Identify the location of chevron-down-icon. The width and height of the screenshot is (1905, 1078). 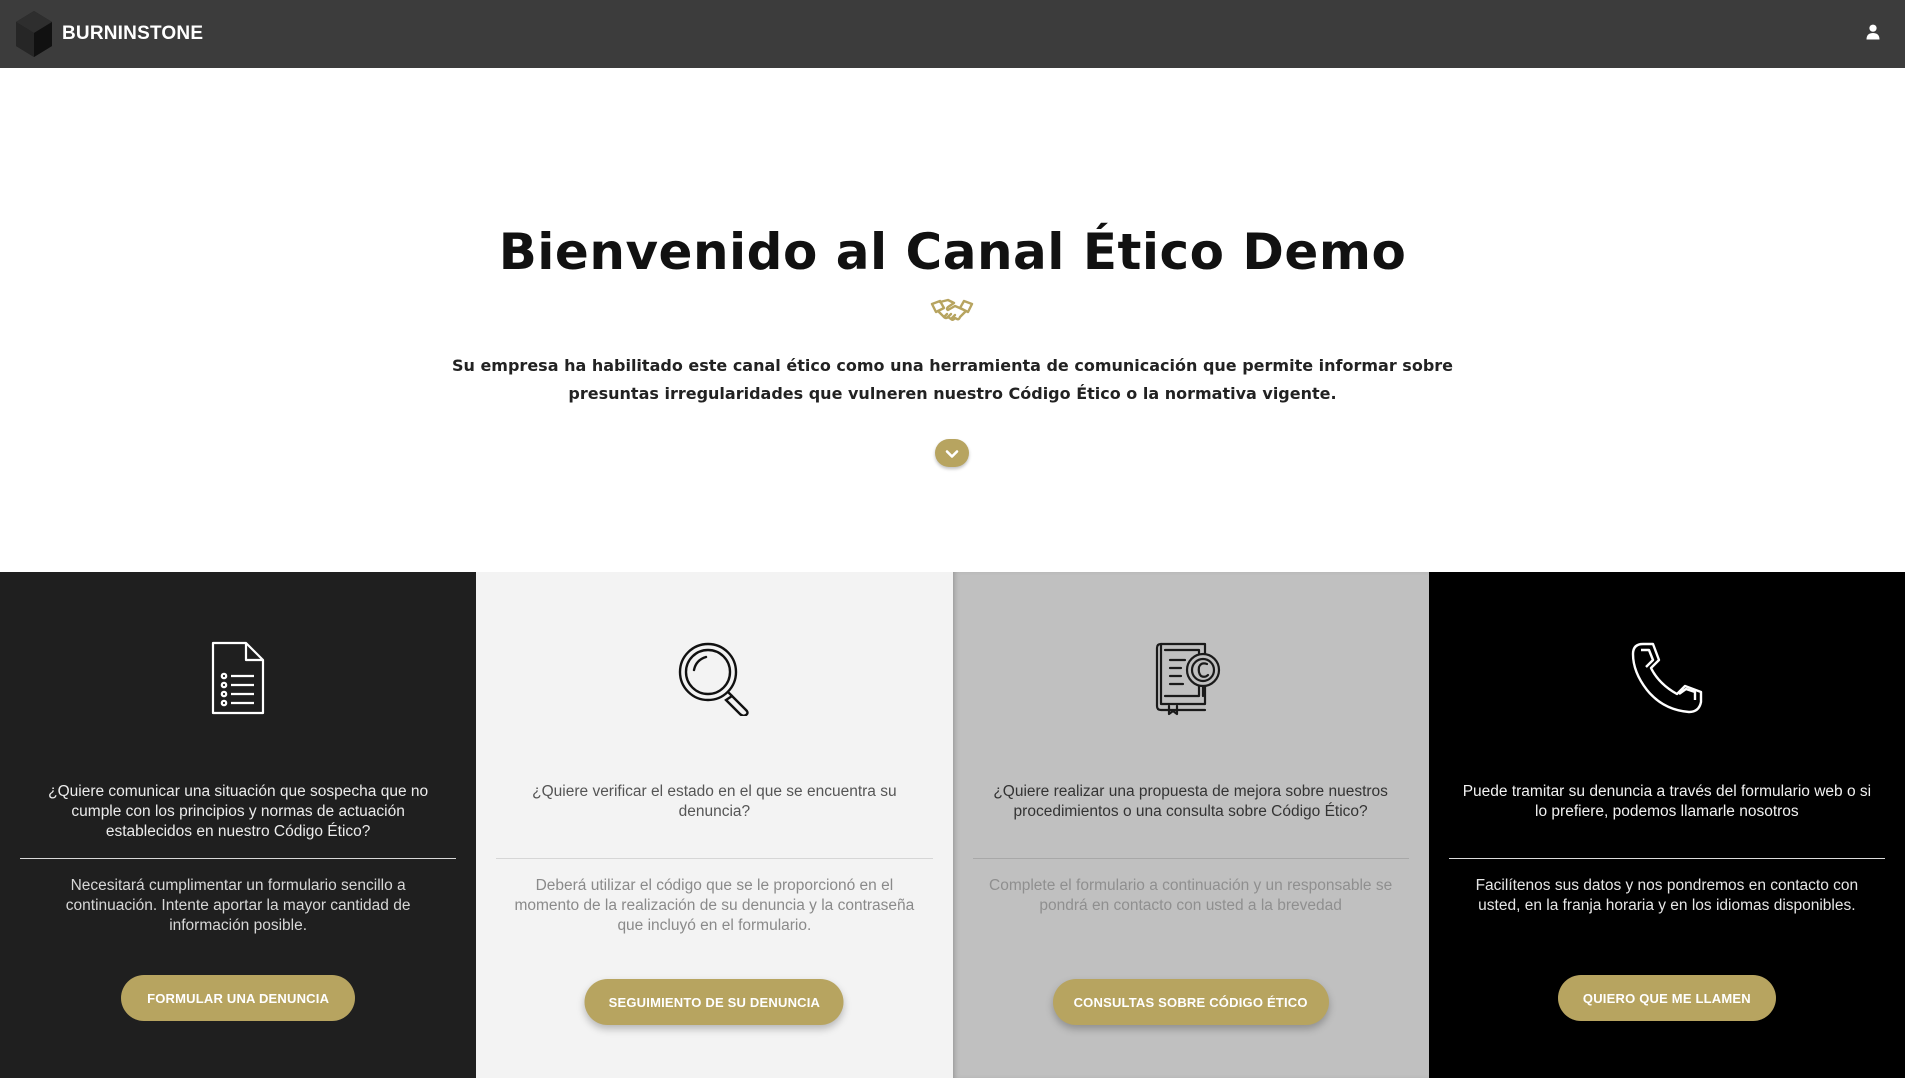
(952, 453).